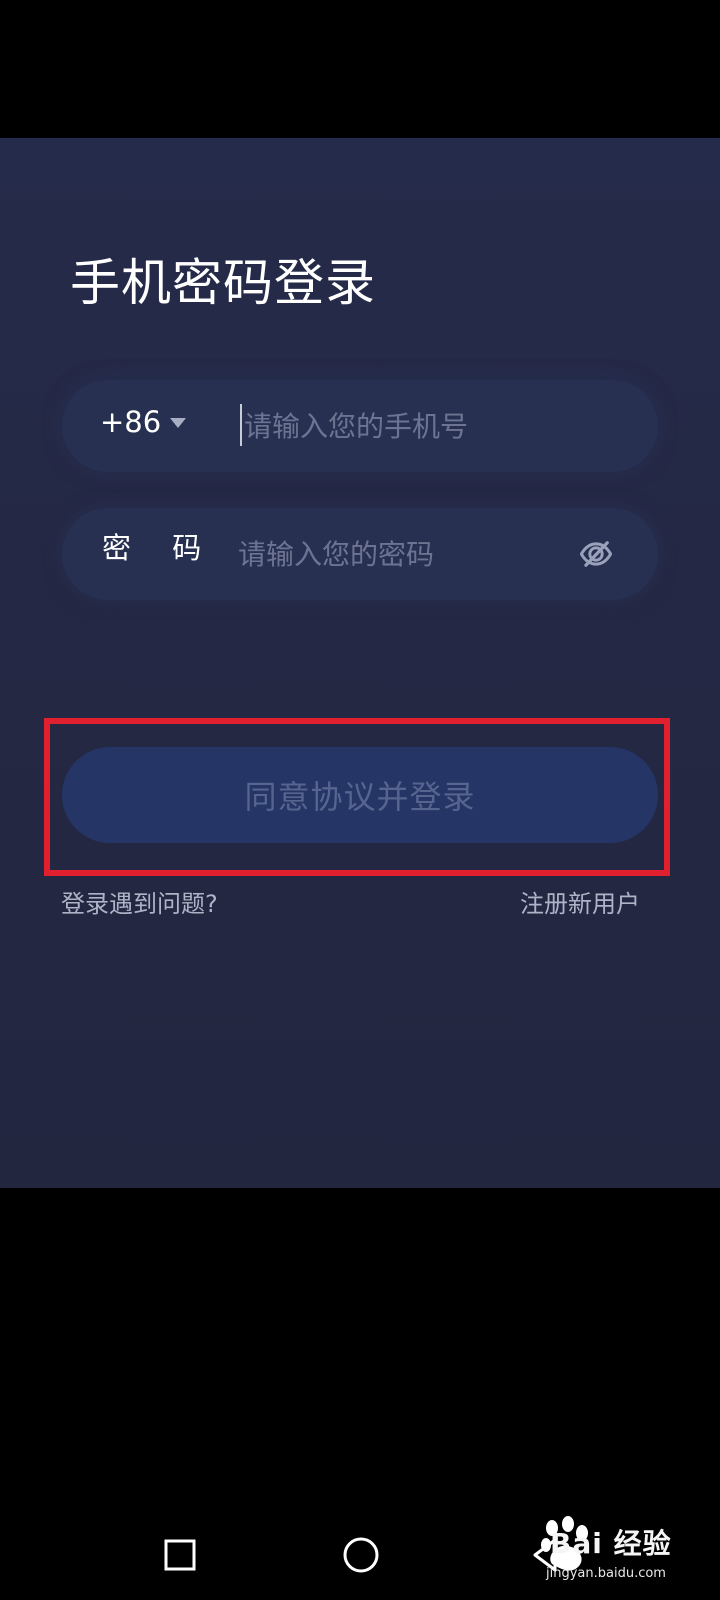  Describe the element at coordinates (403, 554) in the screenshot. I see `password-input` at that location.